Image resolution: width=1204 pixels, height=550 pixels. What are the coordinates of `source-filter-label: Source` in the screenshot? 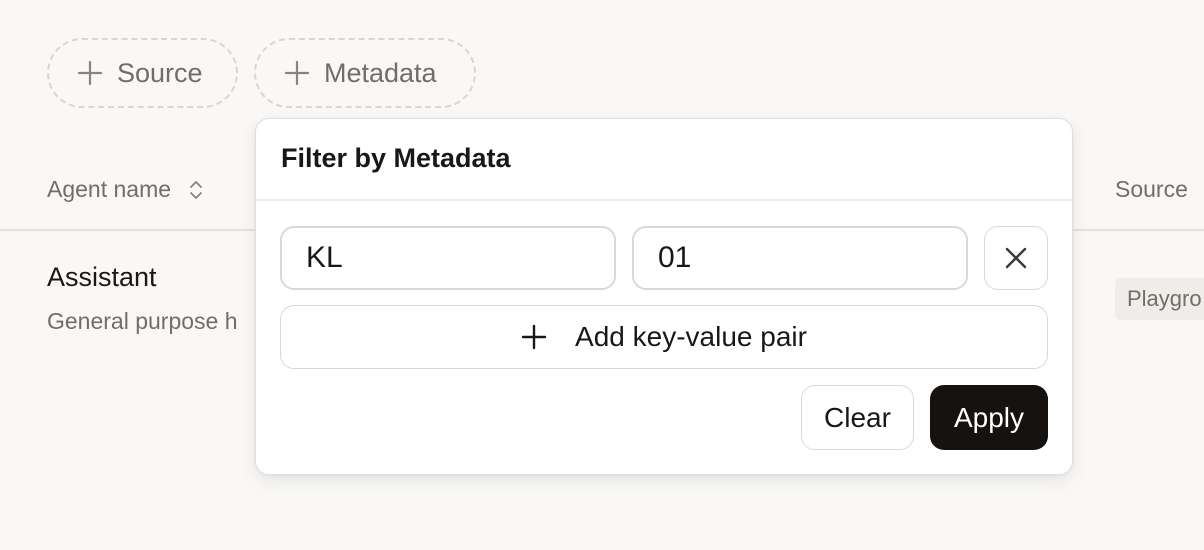 It's located at (160, 72).